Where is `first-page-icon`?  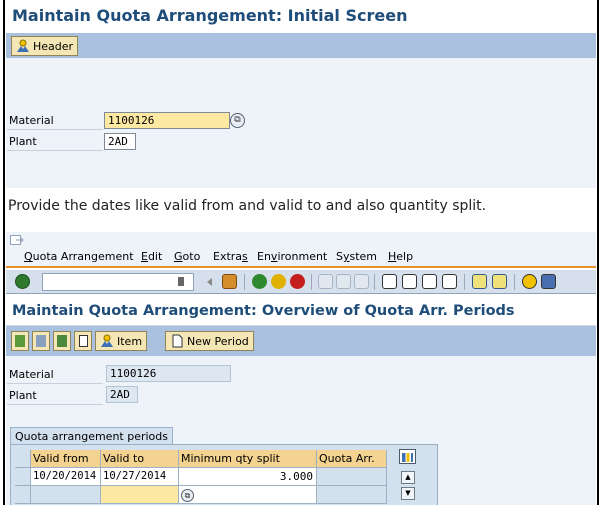
first-page-icon is located at coordinates (389, 281).